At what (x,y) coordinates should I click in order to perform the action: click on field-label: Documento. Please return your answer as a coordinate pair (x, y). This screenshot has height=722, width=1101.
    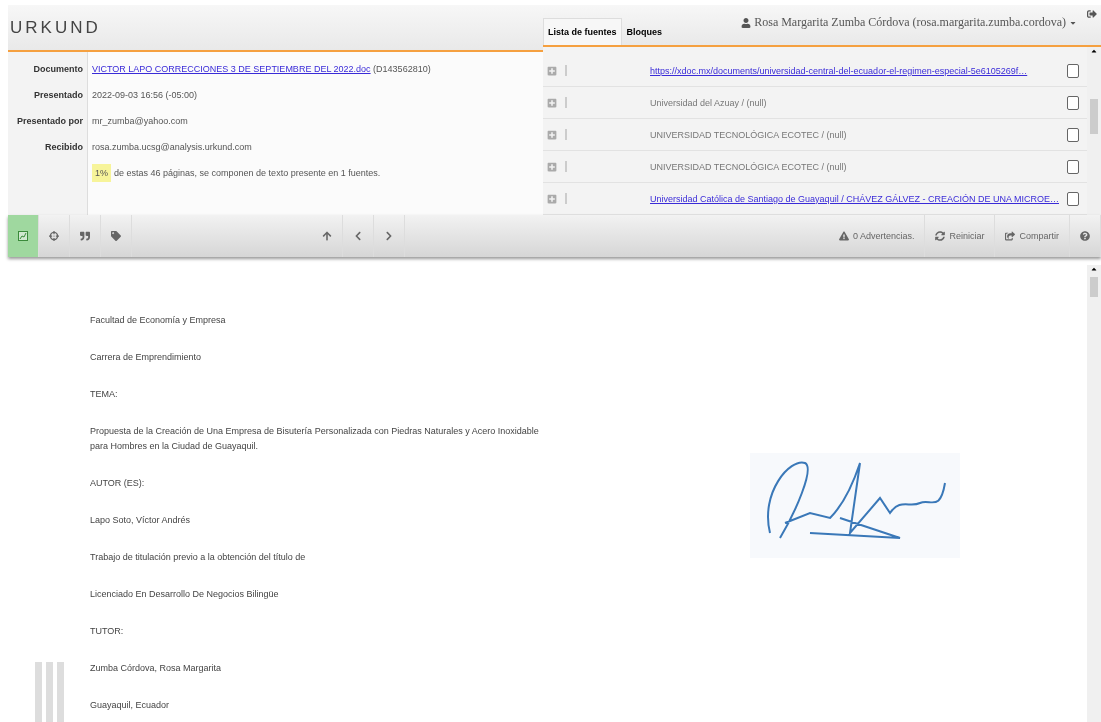
    Looking at the image, I should click on (58, 69).